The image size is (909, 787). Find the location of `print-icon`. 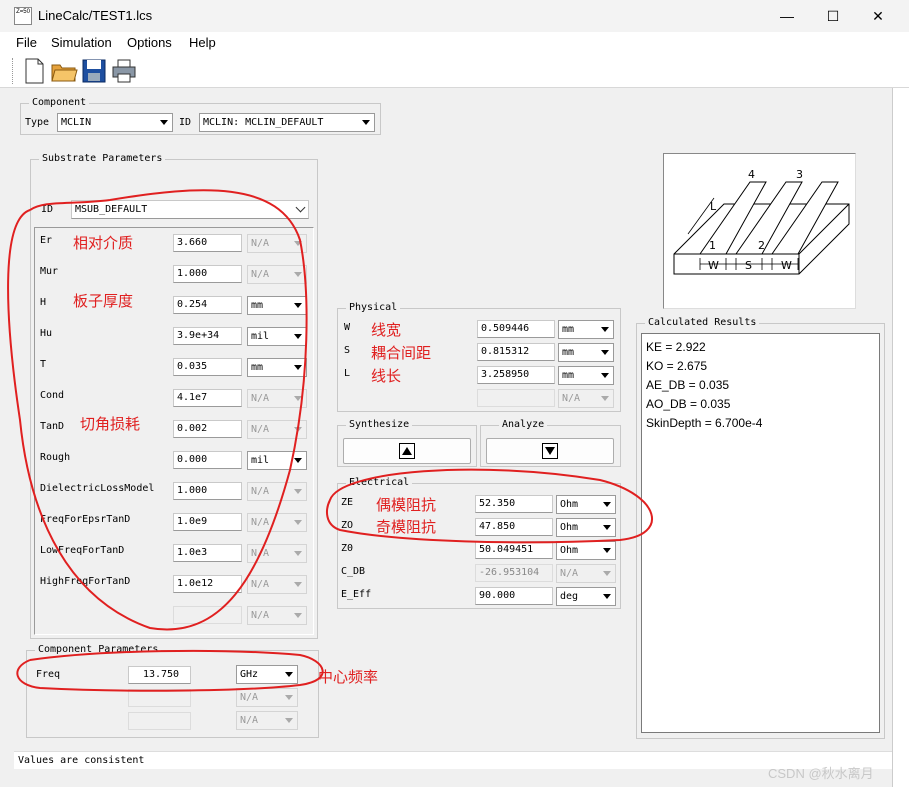

print-icon is located at coordinates (124, 71).